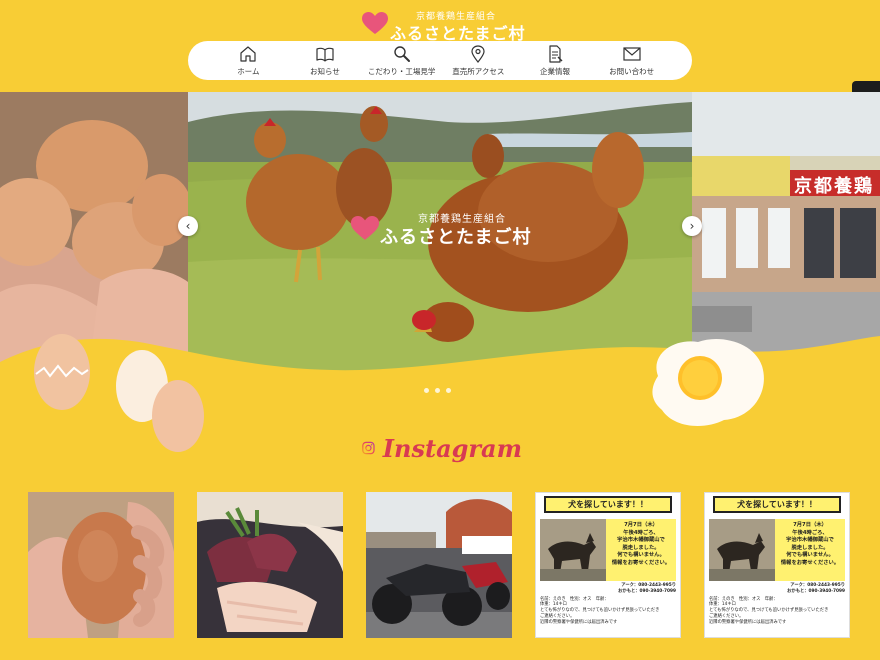 This screenshot has width=880, height=660. I want to click on nav-company: 企業情報, so click(555, 60).